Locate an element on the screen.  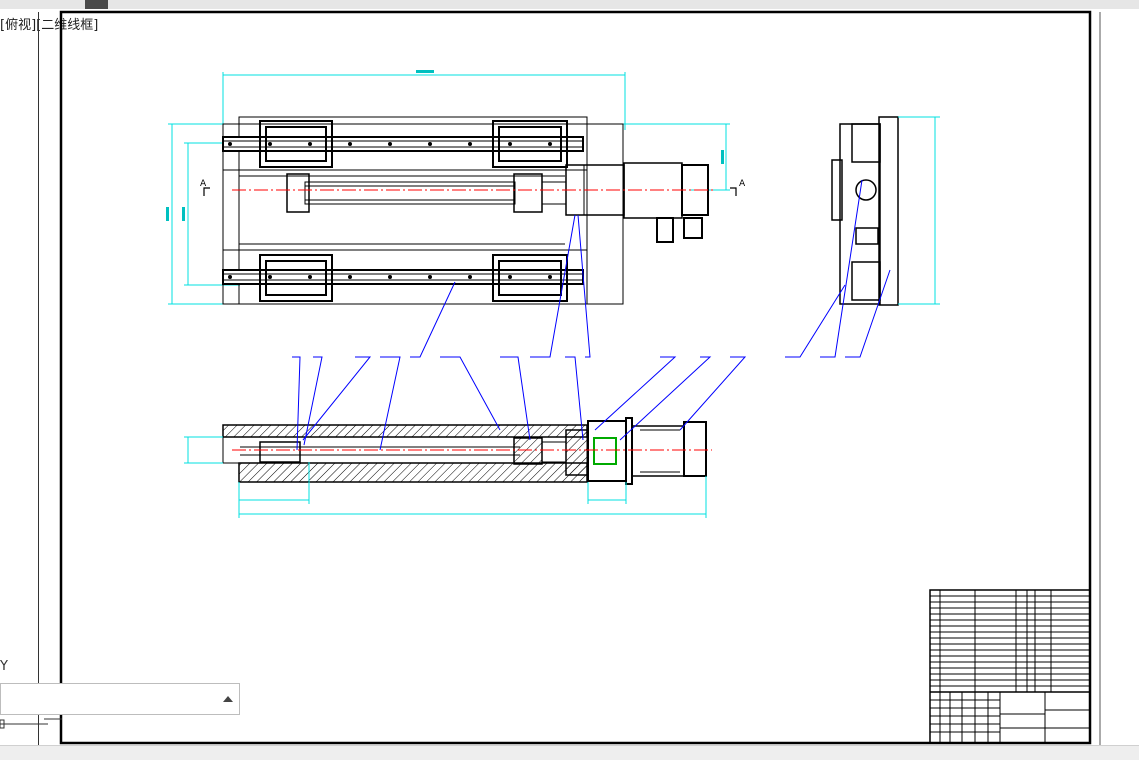
command-line-input is located at coordinates (120, 699).